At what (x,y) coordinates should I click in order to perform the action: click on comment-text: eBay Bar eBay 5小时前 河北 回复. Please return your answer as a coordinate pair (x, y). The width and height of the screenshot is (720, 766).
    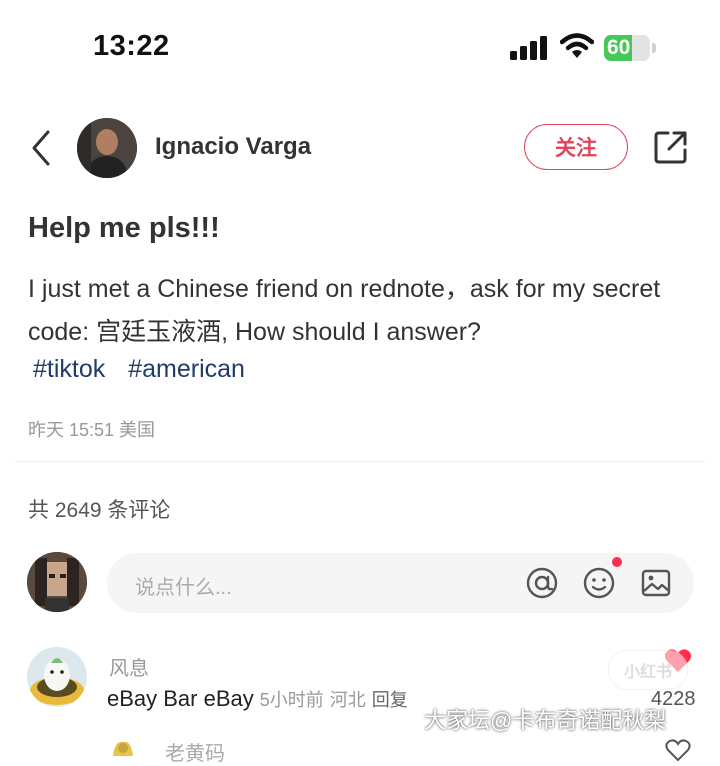
    Looking at the image, I should click on (257, 699).